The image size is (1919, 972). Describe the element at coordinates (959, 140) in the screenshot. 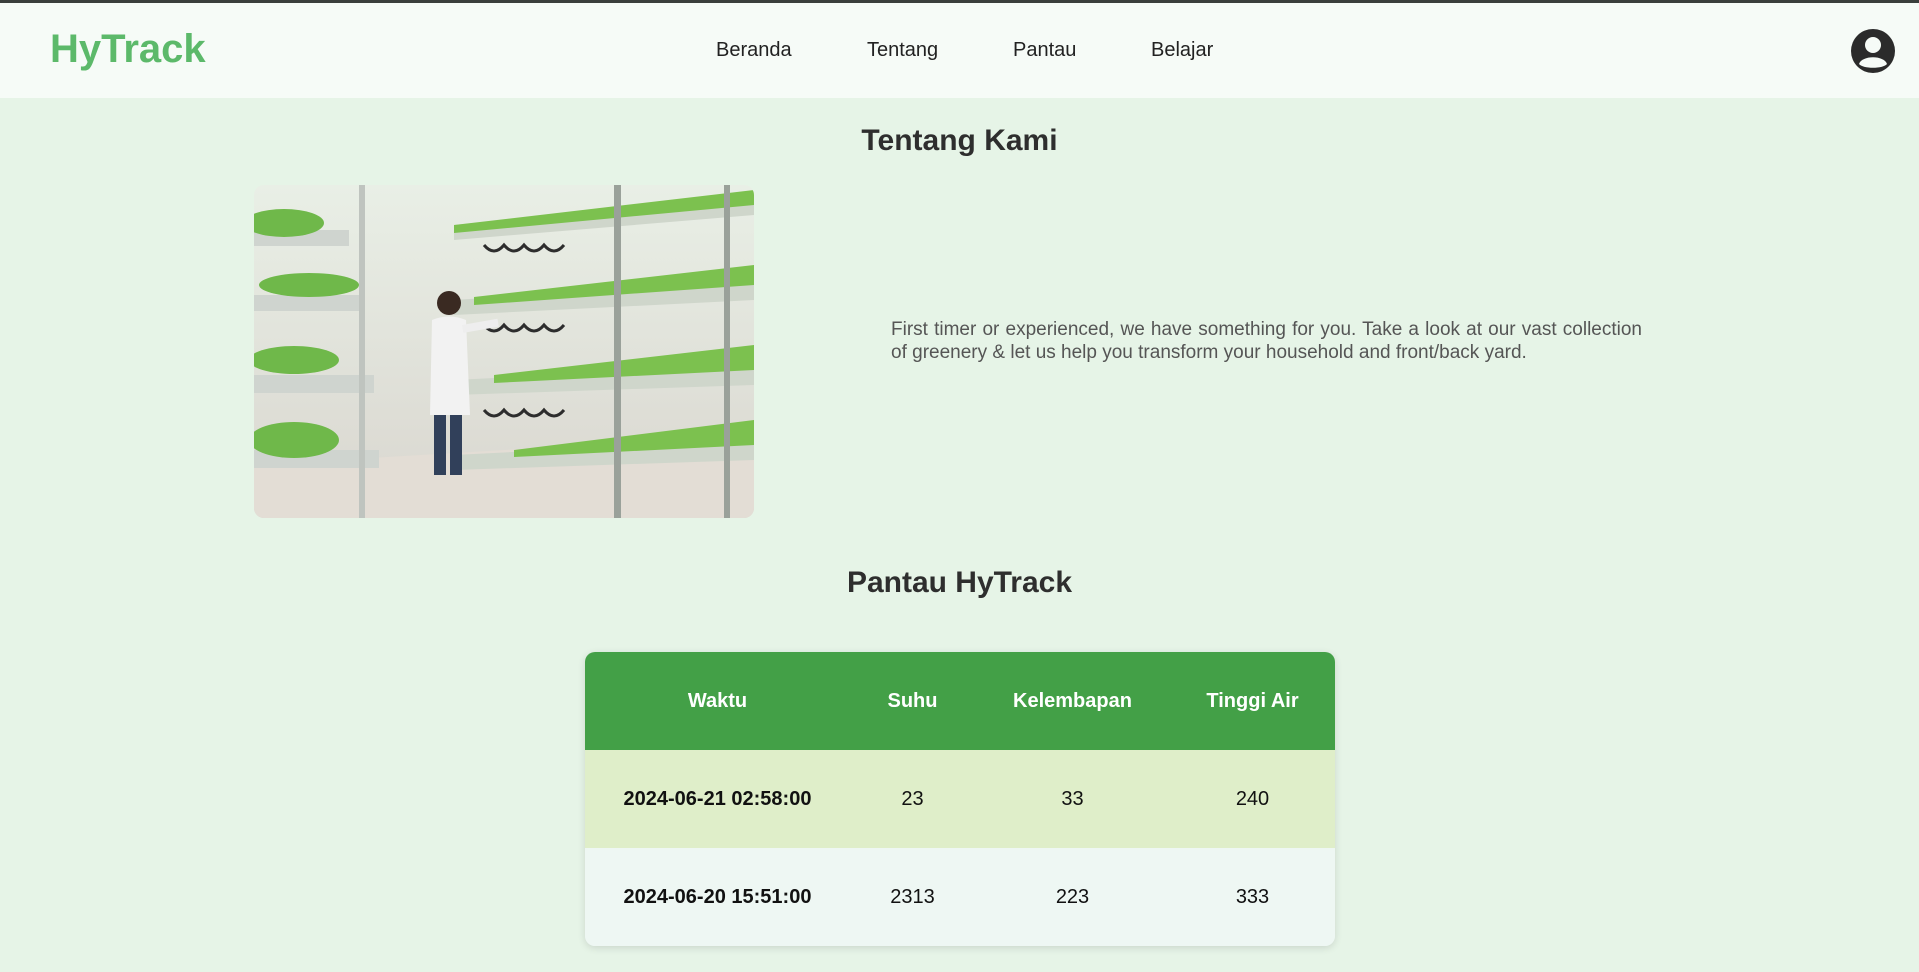

I see `about-title: Tentang Kami` at that location.